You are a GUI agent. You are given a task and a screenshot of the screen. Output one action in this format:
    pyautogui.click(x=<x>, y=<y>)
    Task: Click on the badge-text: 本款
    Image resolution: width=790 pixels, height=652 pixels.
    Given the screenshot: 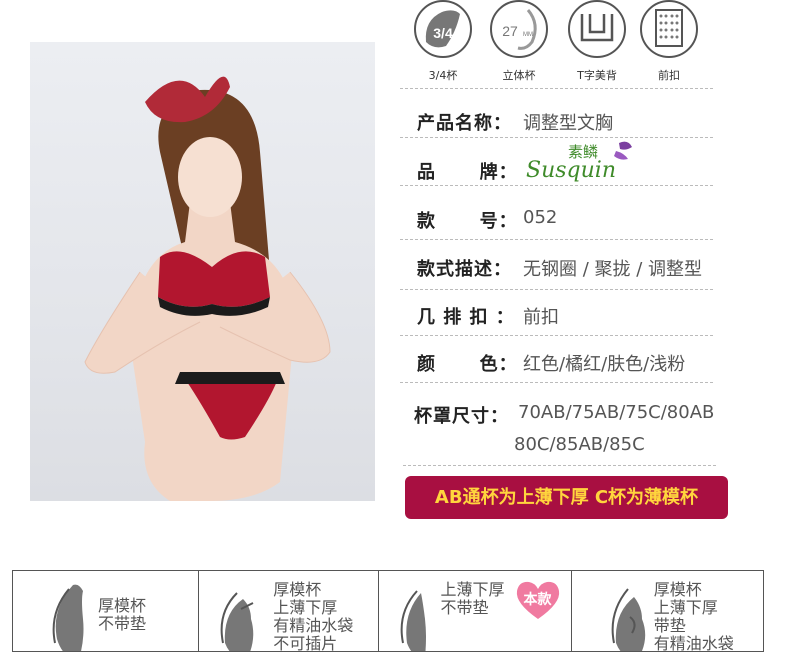 What is the action you would take?
    pyautogui.click(x=537, y=600)
    